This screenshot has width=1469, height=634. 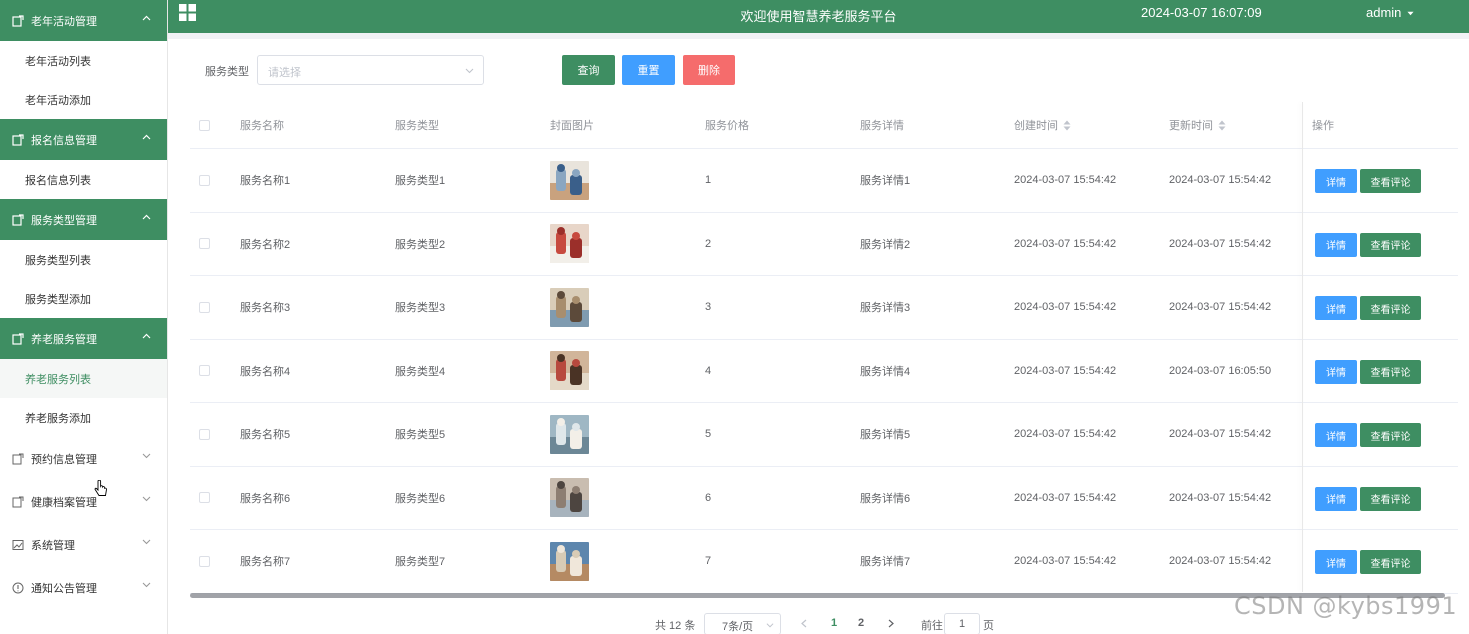 What do you see at coordinates (932, 626) in the screenshot?
I see `goto-label: 前往` at bounding box center [932, 626].